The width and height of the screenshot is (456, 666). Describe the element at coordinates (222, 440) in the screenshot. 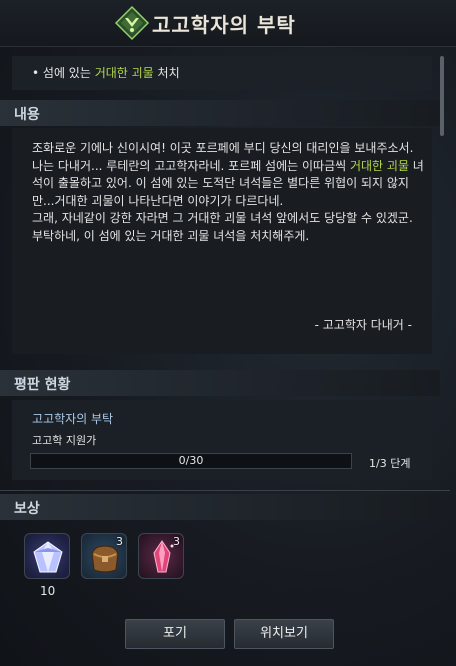

I see `reputation-box: 고고학자의 부탁 고고학 지원가 0/30 1/3 단계` at that location.